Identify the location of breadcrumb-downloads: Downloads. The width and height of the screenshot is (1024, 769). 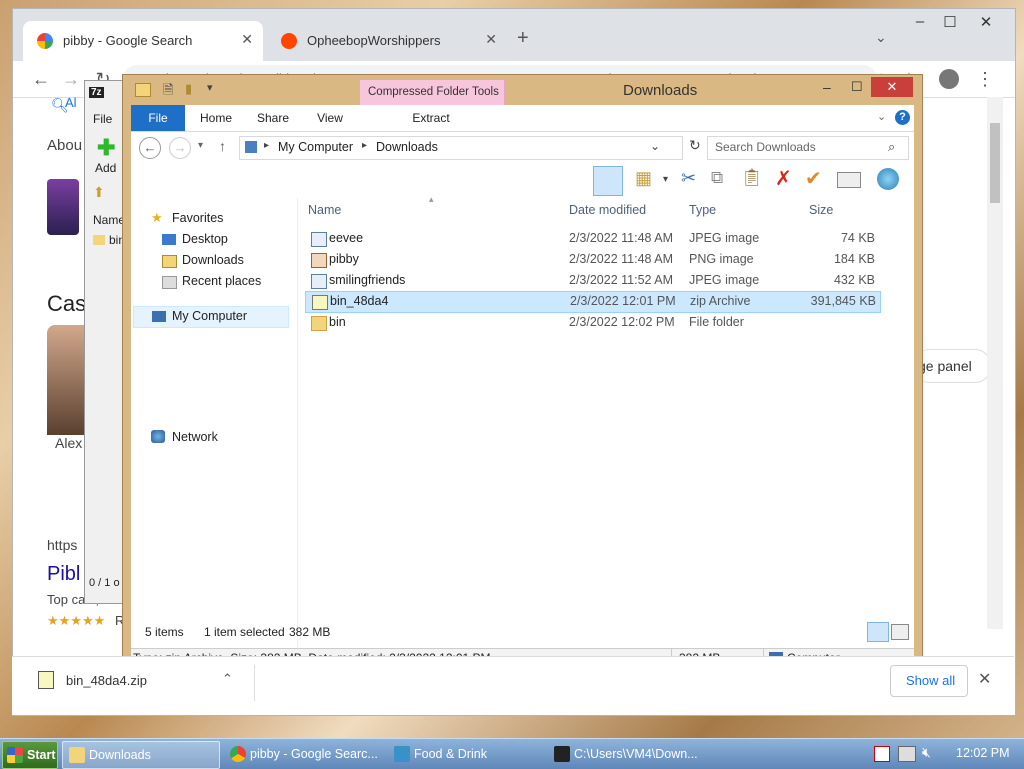
(407, 147).